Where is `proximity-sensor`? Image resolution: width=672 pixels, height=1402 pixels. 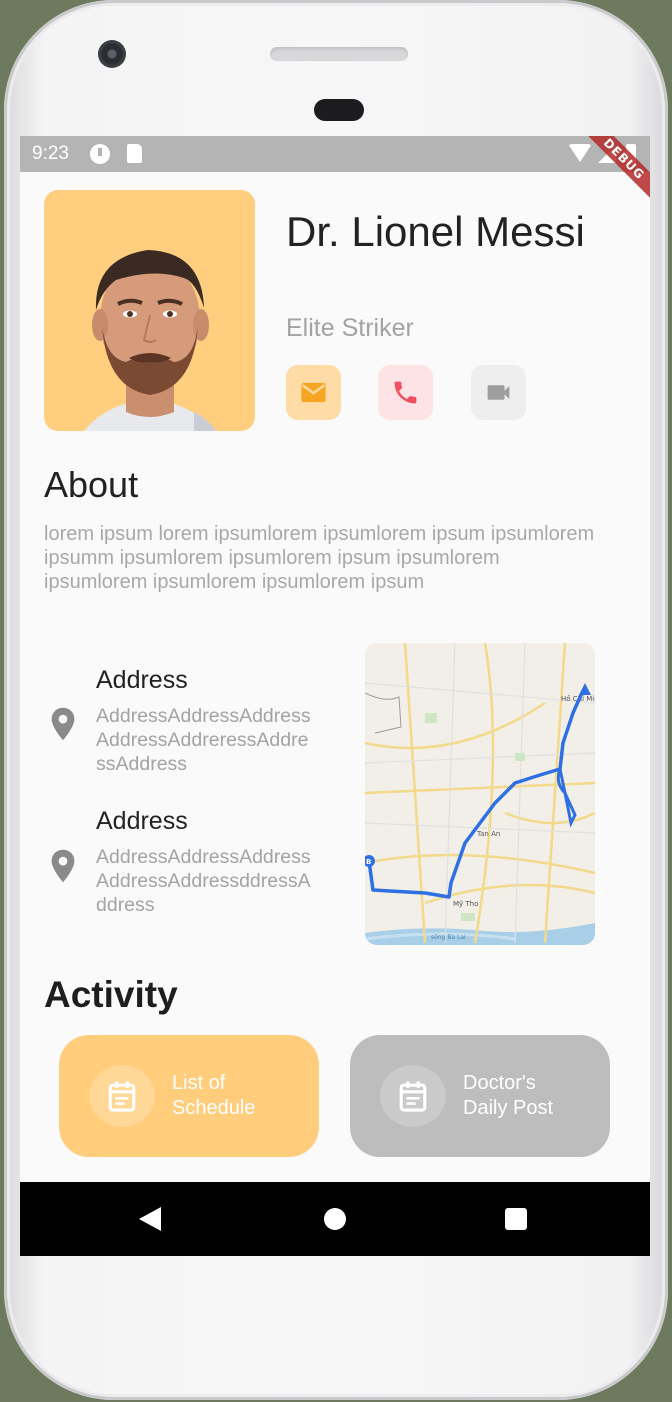 proximity-sensor is located at coordinates (339, 110).